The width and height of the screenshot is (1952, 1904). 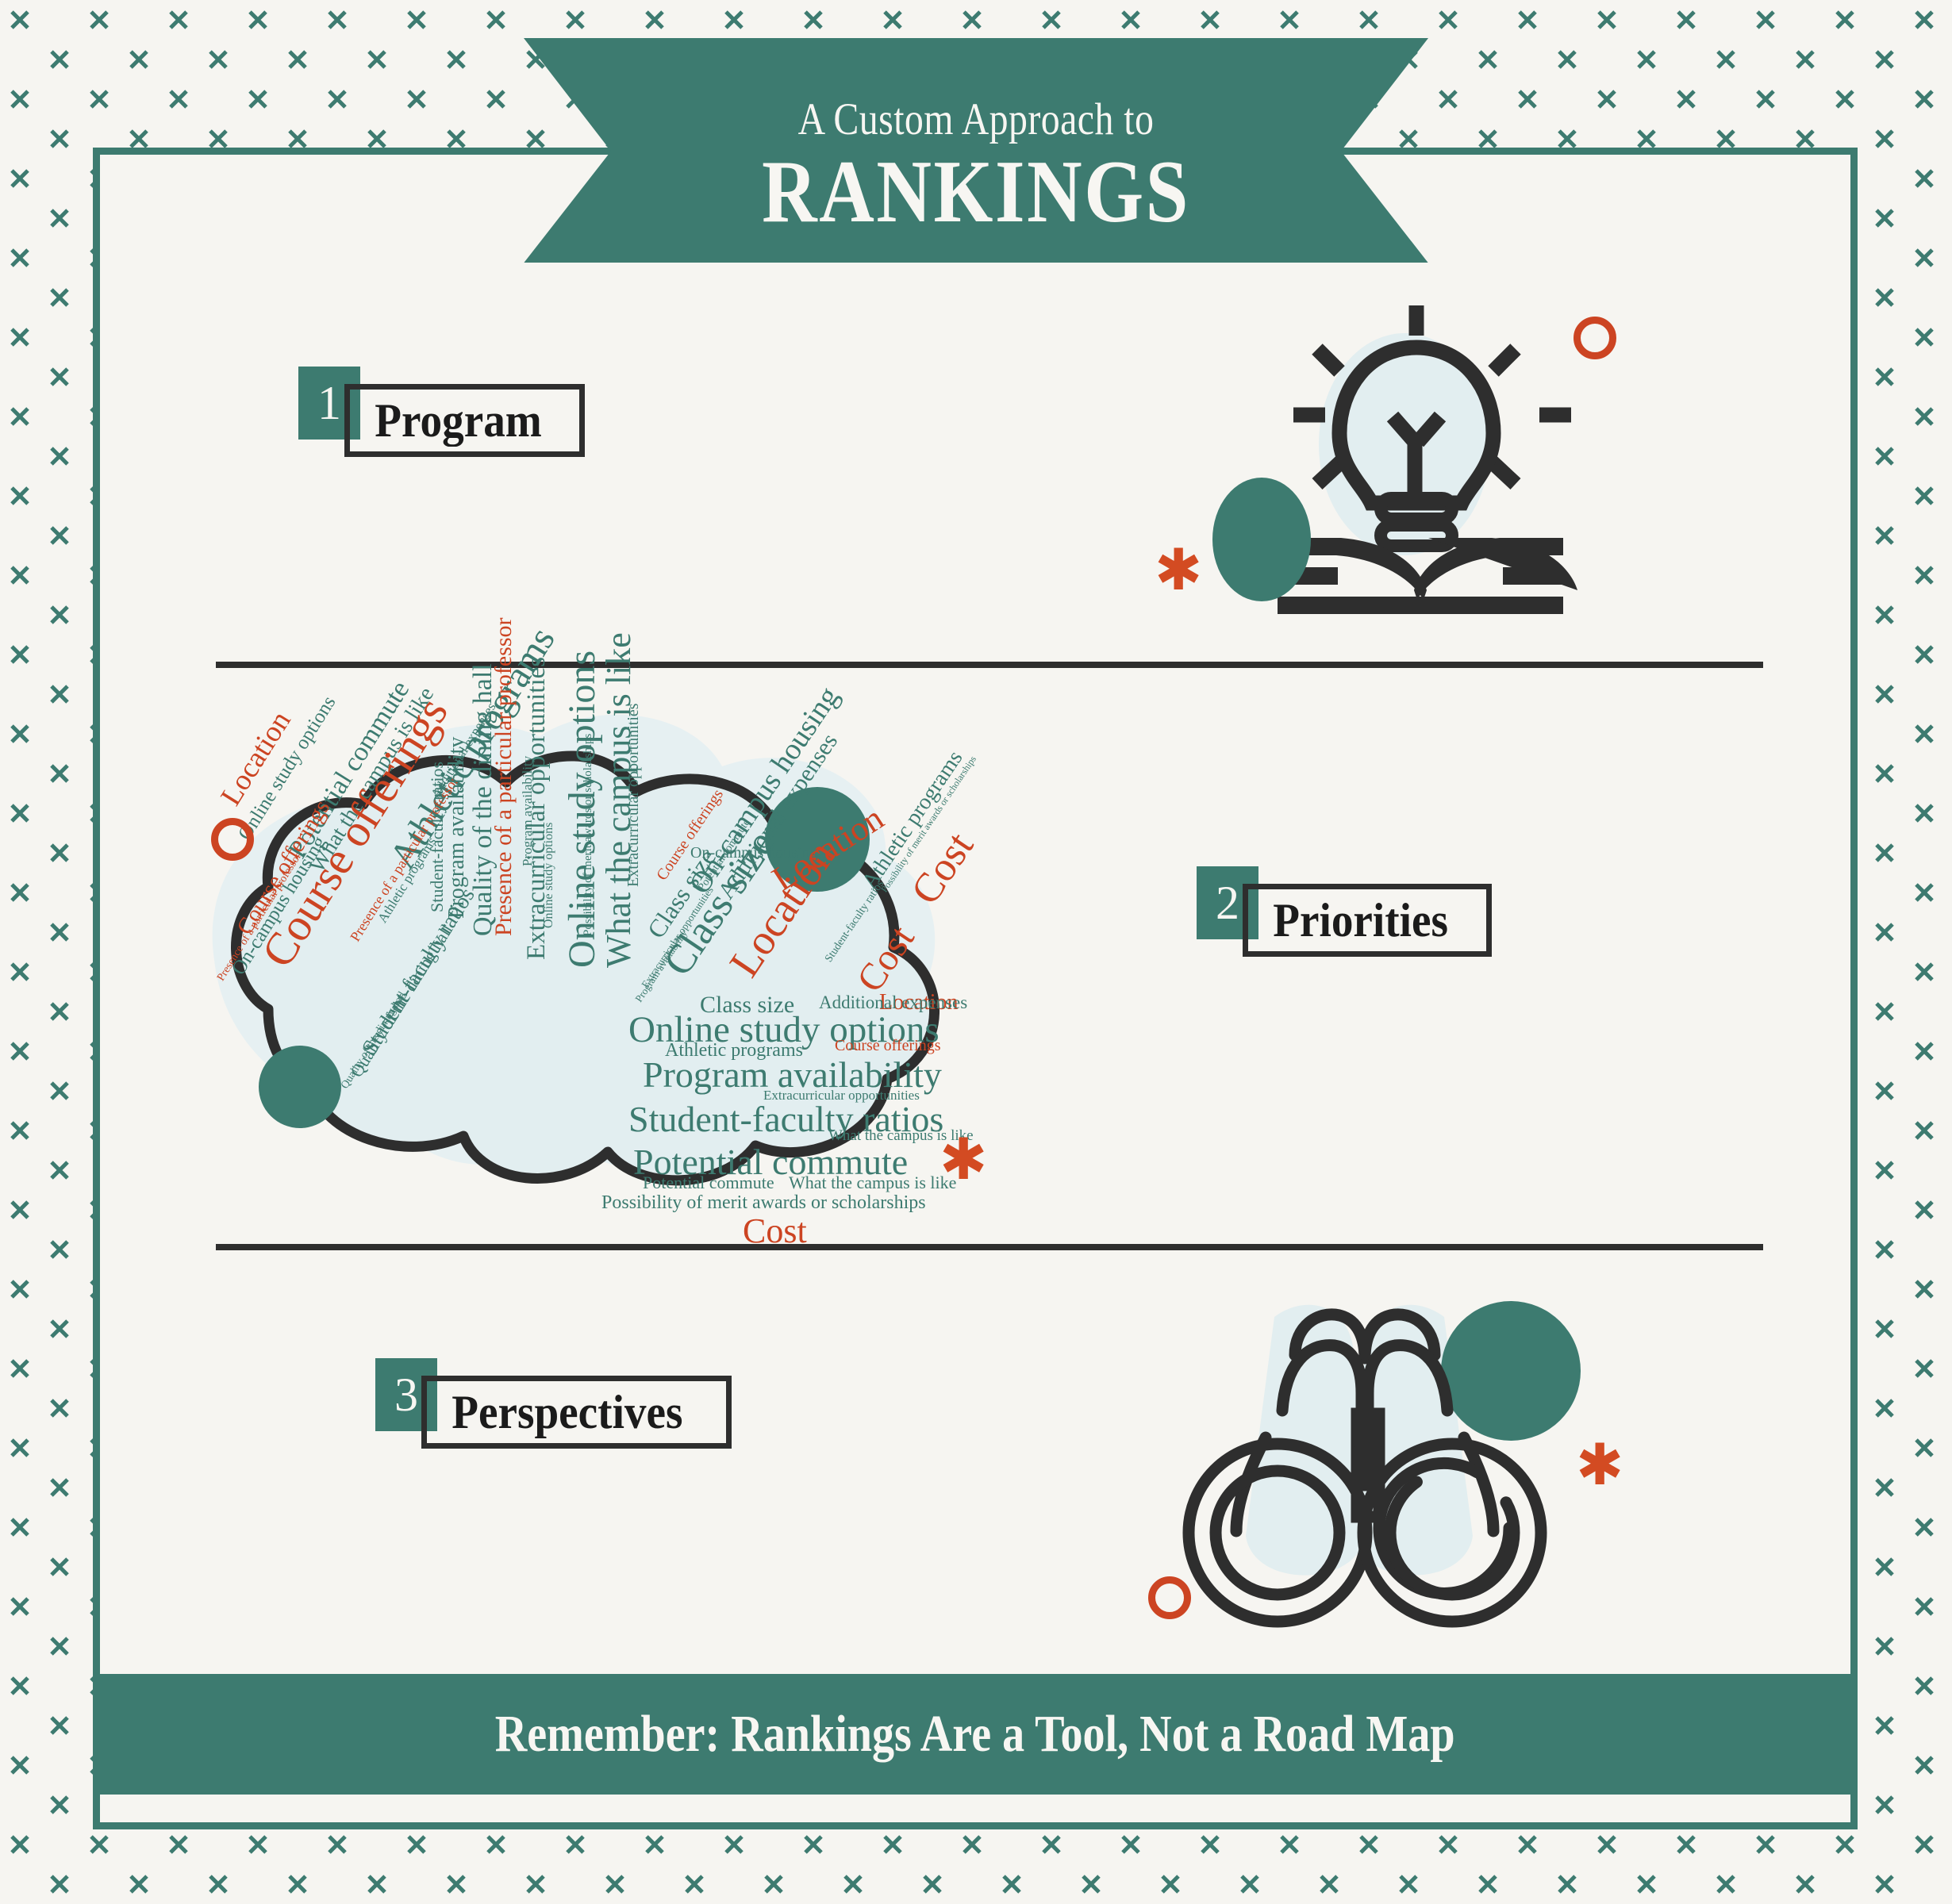 What do you see at coordinates (708, 1182) in the screenshot?
I see `wordcloud-term: Potential commute` at bounding box center [708, 1182].